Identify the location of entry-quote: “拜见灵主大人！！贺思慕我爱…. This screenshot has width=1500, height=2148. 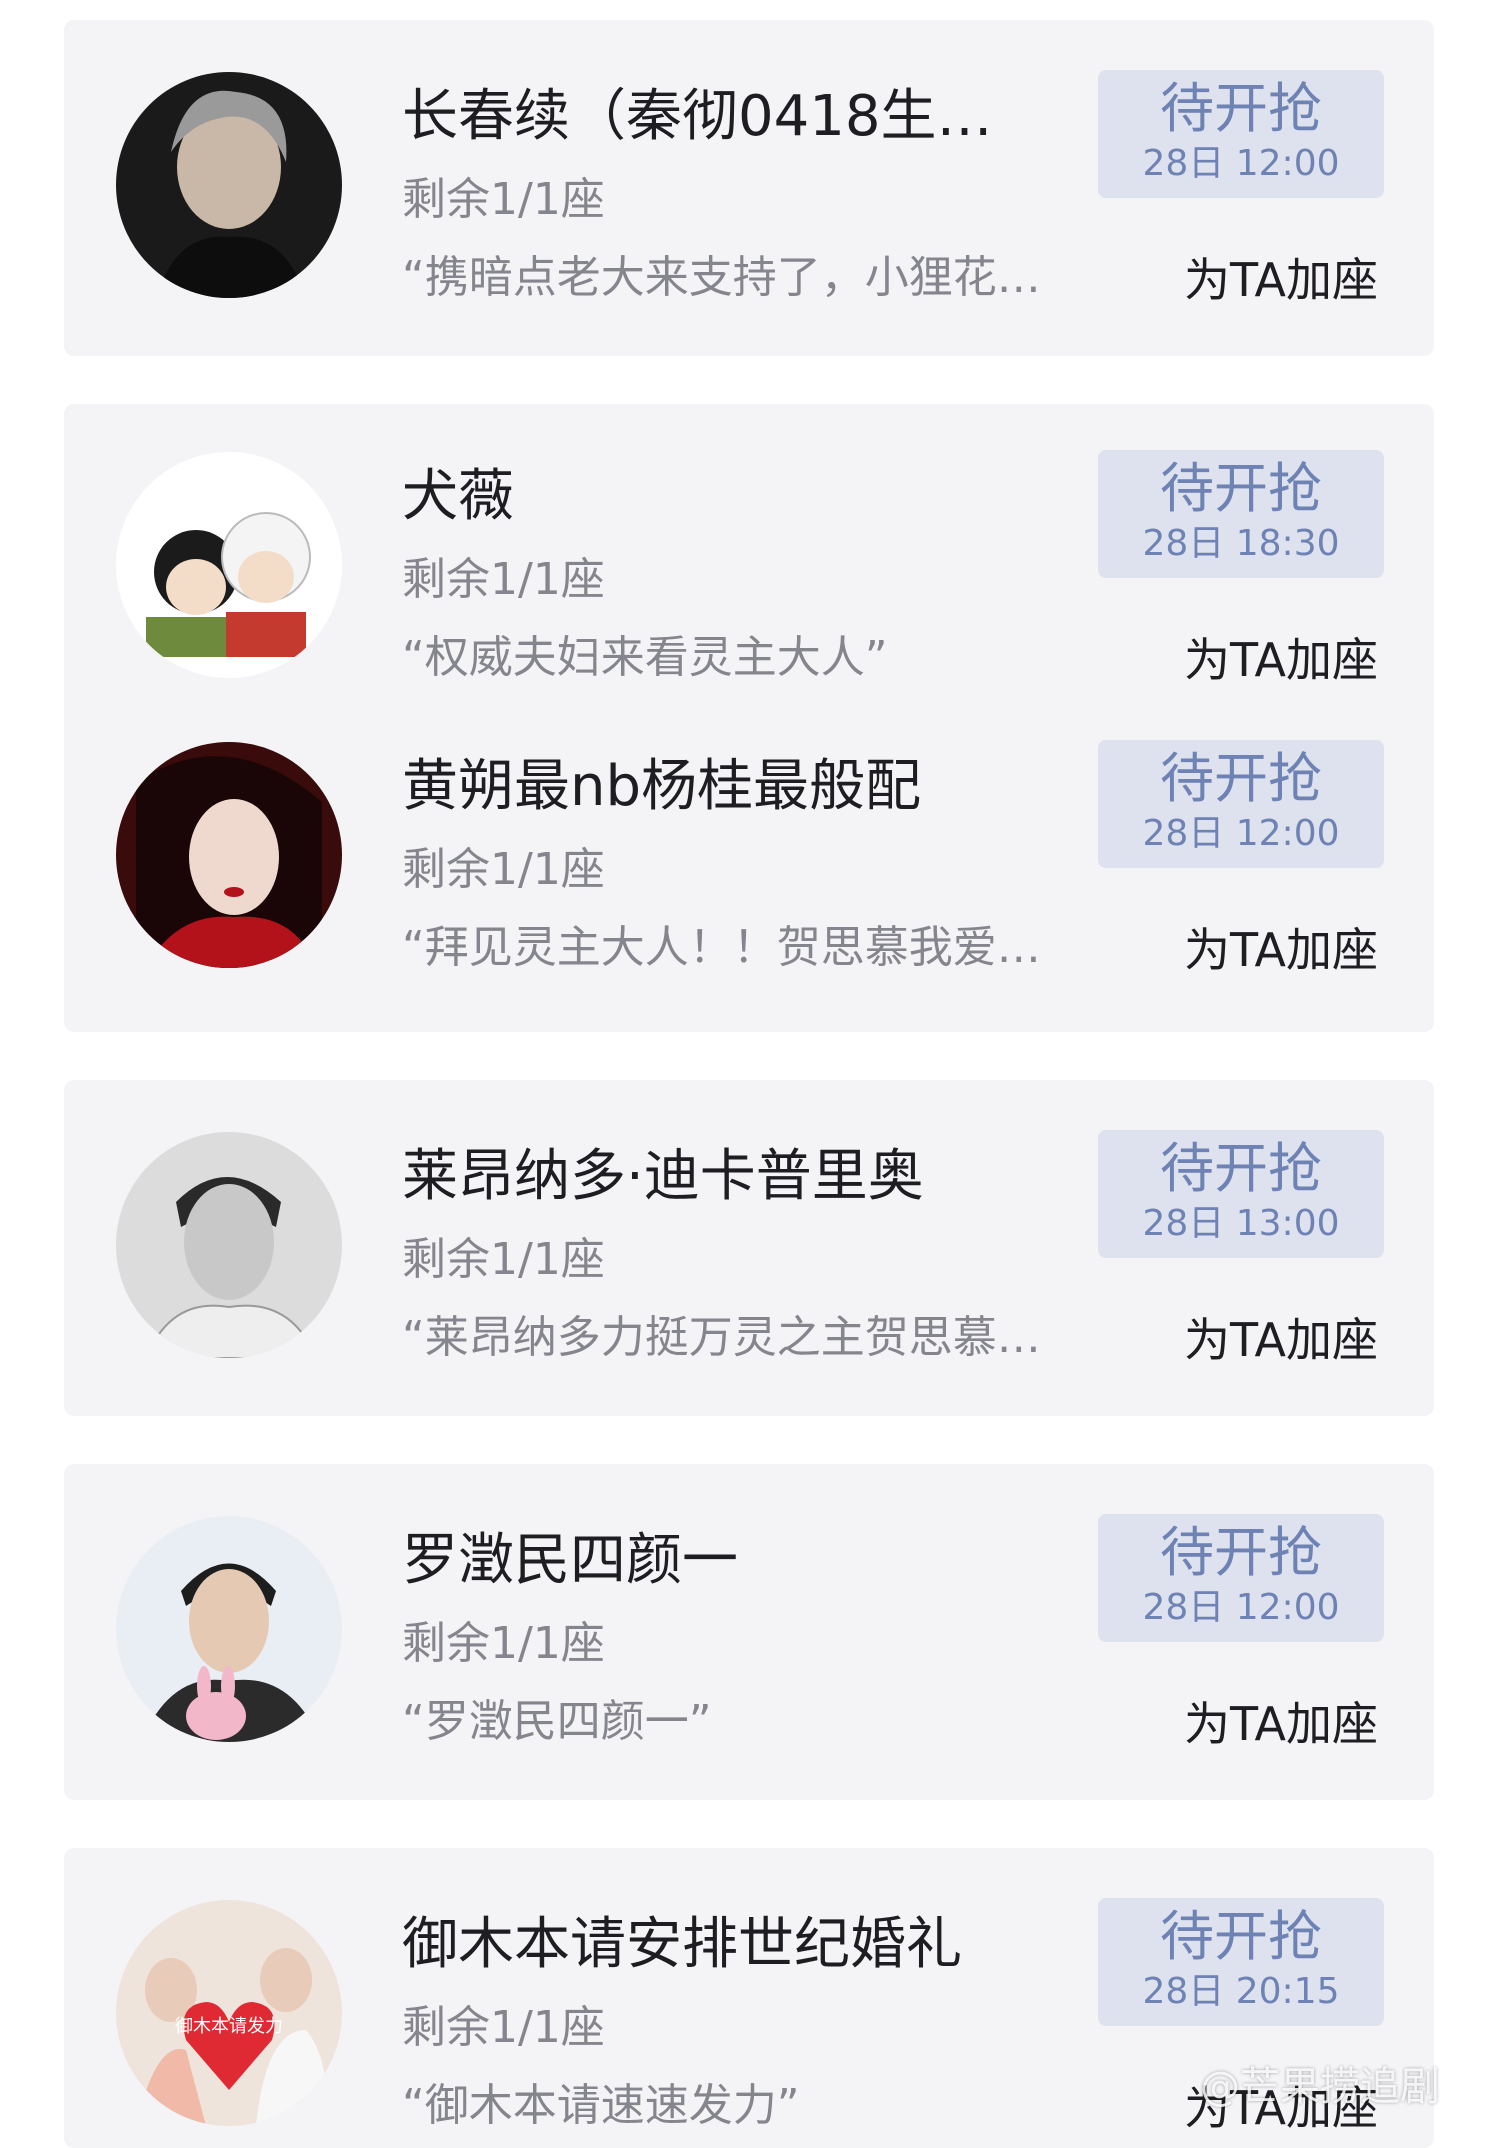
(721, 947).